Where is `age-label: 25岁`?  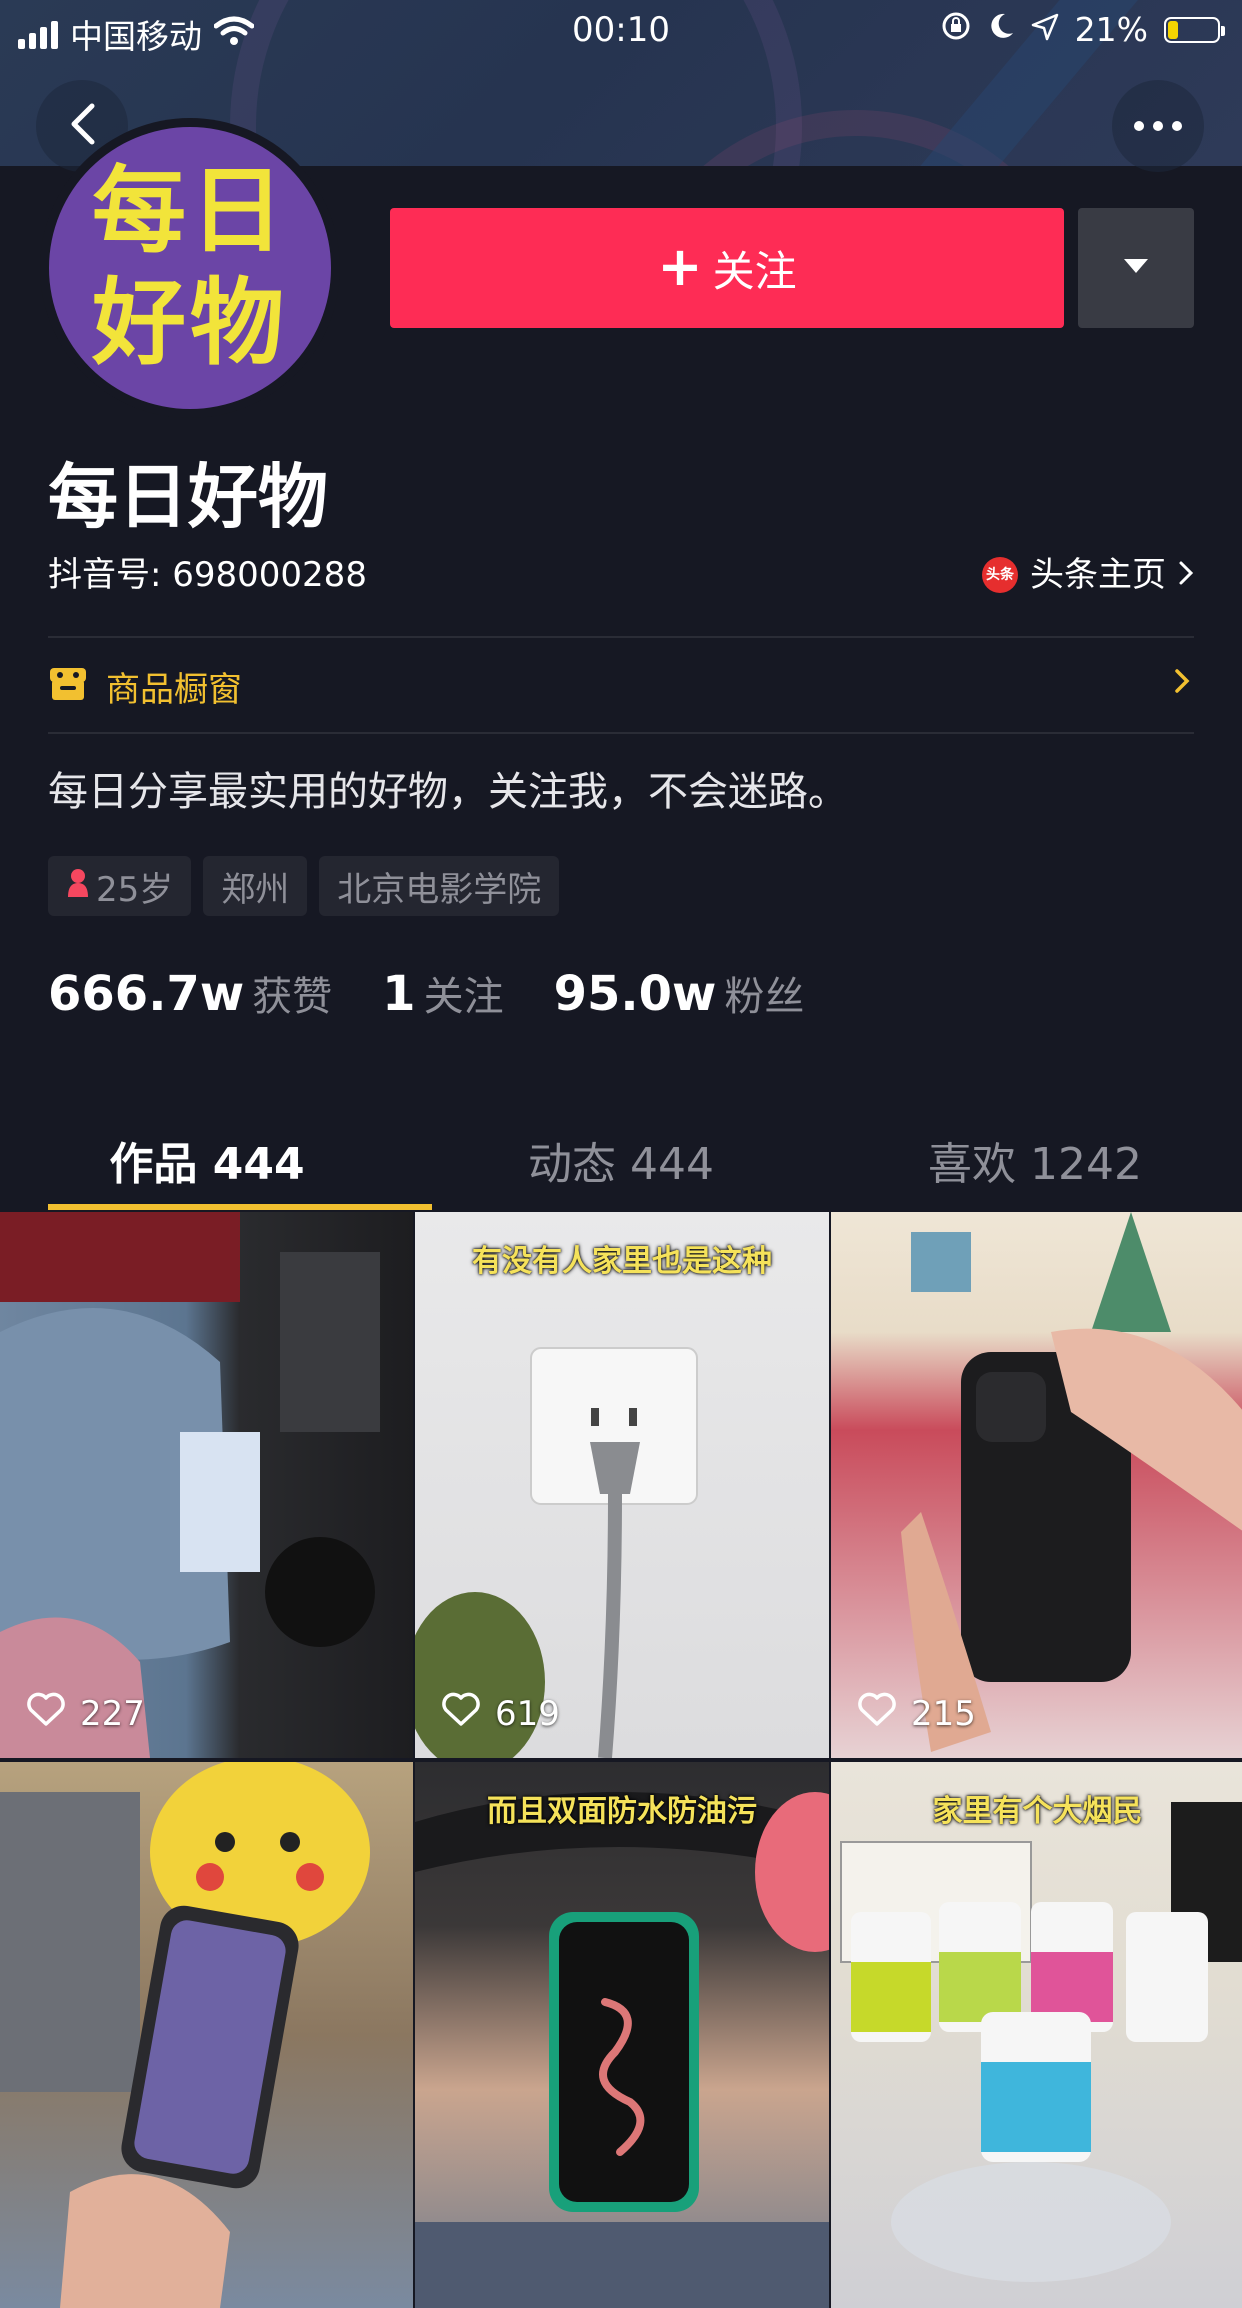 age-label: 25岁 is located at coordinates (135, 889).